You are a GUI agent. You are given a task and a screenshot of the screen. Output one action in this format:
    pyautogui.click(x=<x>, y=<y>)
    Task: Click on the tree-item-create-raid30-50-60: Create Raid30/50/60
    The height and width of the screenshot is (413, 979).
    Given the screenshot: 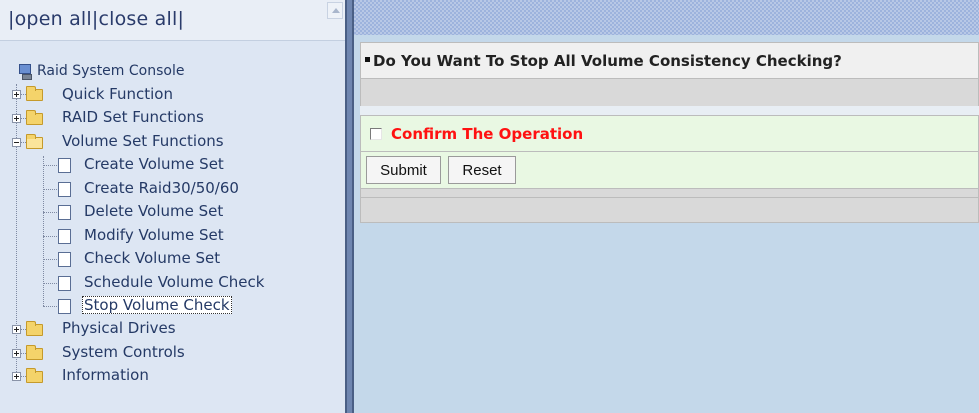 What is the action you would take?
    pyautogui.click(x=161, y=188)
    